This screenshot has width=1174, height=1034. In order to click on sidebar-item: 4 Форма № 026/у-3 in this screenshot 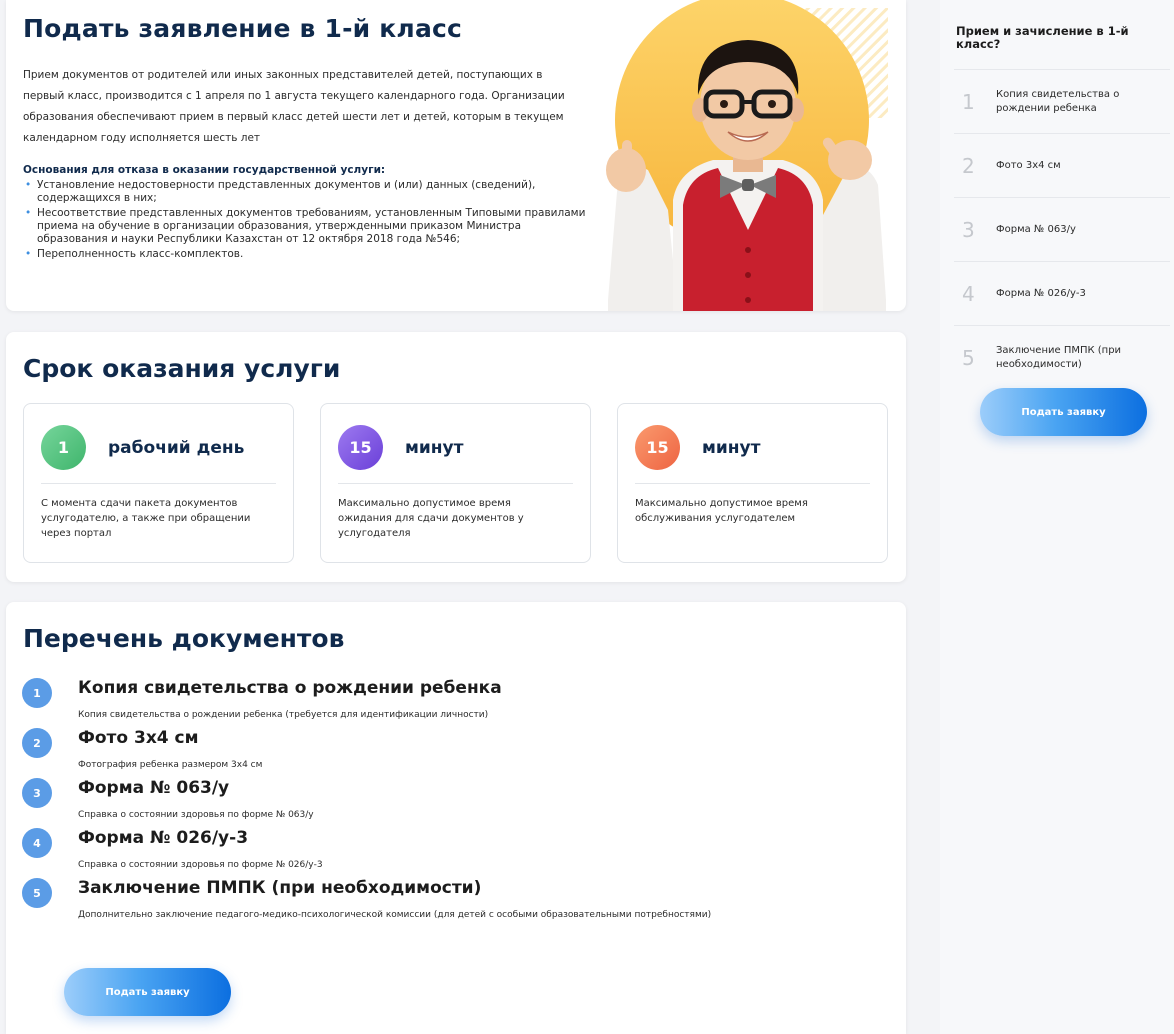, I will do `click(1062, 293)`.